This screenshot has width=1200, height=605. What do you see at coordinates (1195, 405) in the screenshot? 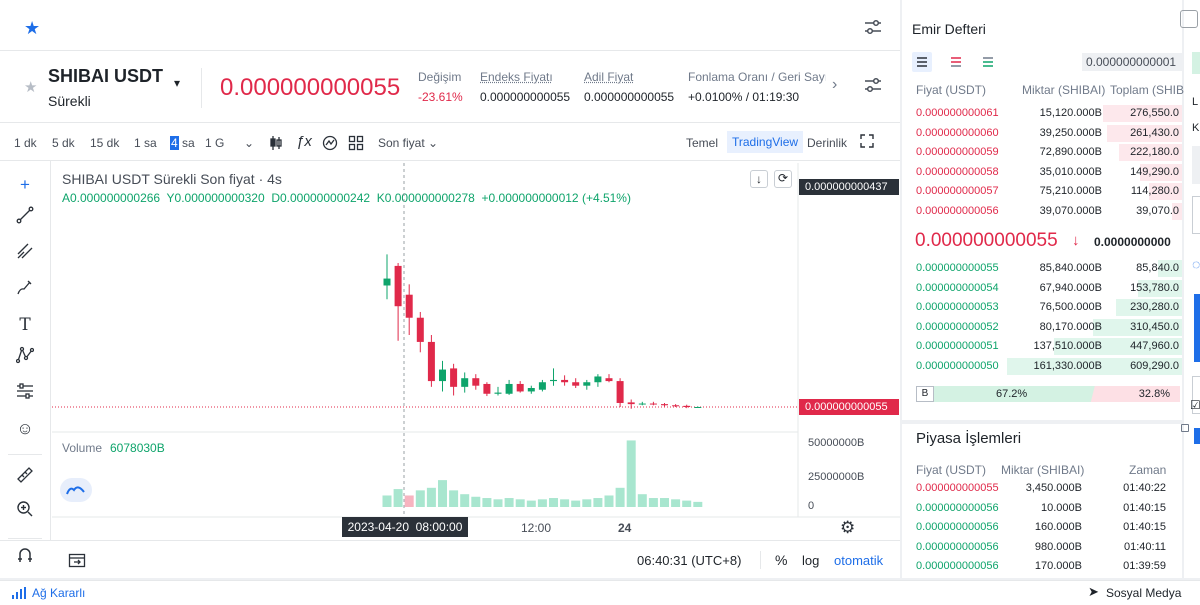
I see `checkbox-icon: ☑` at bounding box center [1195, 405].